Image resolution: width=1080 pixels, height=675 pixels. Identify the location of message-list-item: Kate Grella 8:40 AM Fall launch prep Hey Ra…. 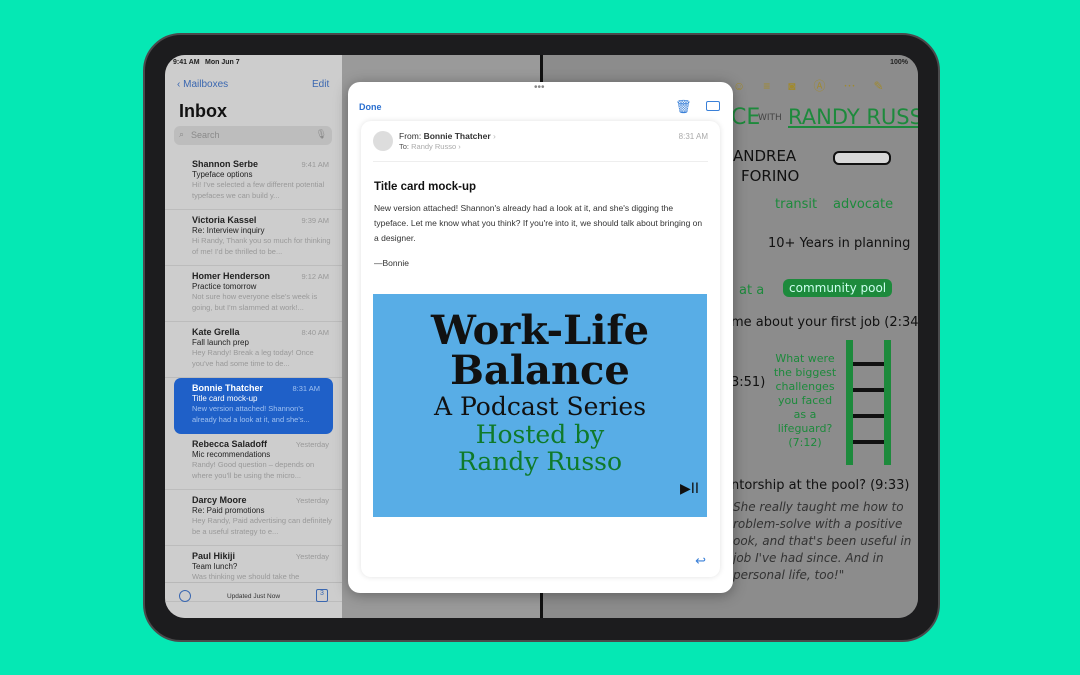
(253, 350).